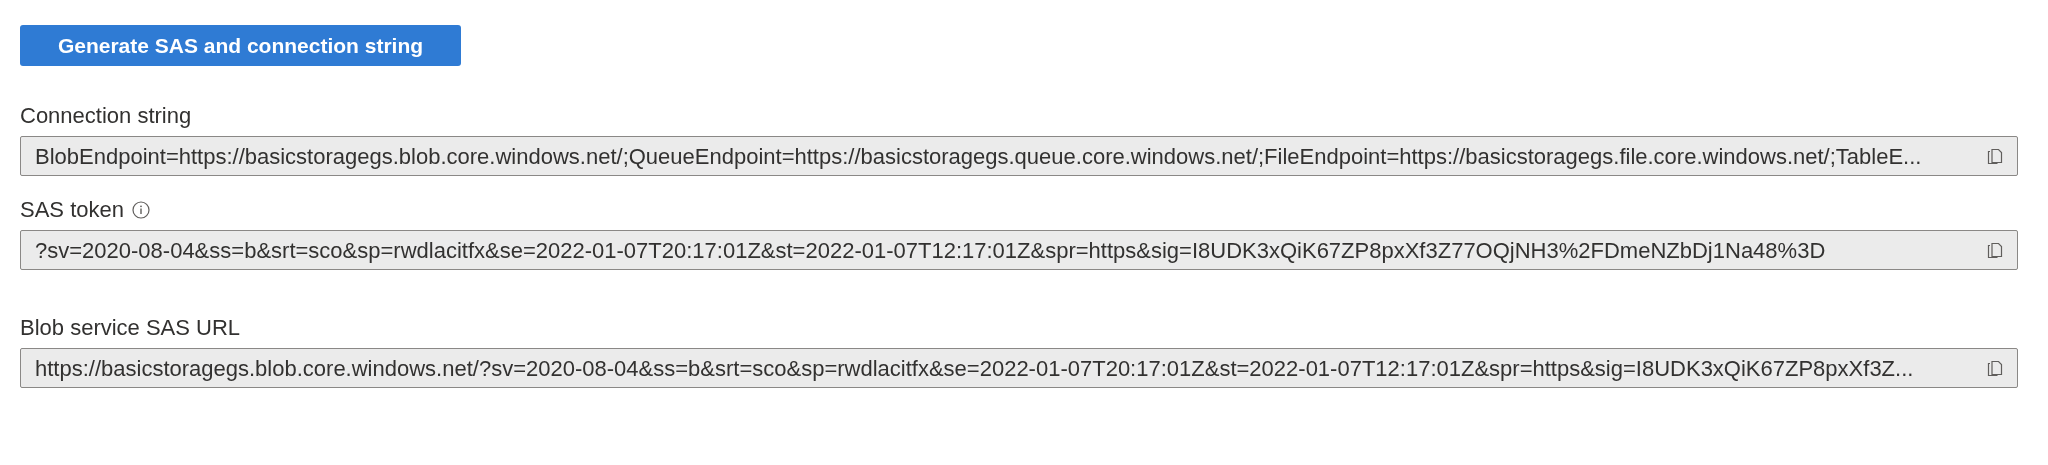  Describe the element at coordinates (72, 210) in the screenshot. I see `field-label: SAS token` at that location.